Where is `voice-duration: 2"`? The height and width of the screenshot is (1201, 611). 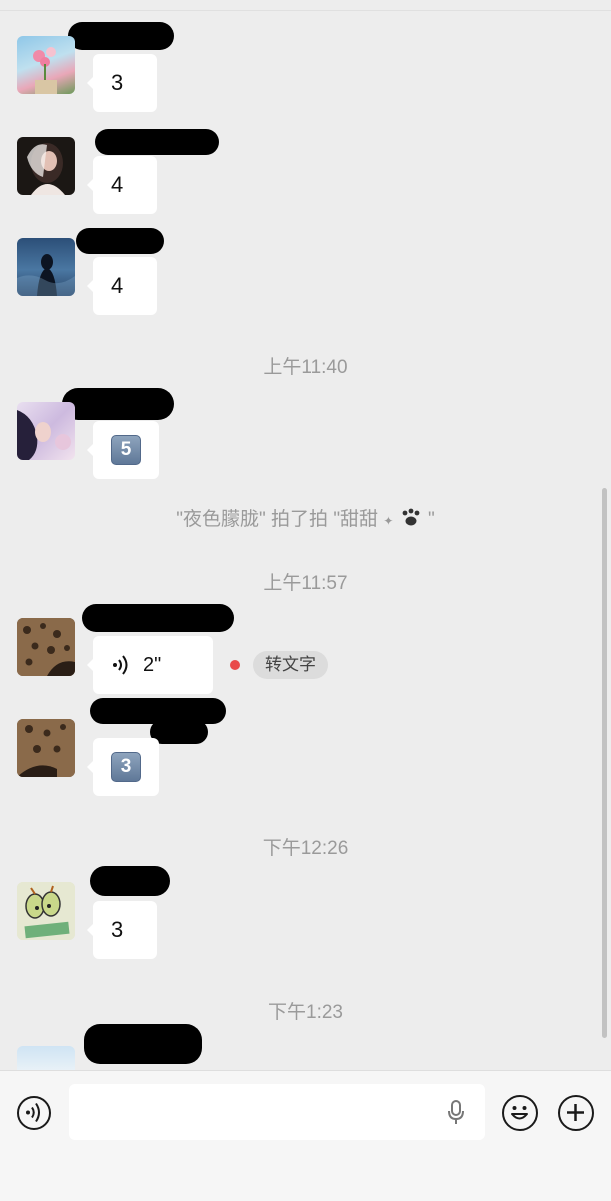 voice-duration: 2" is located at coordinates (152, 664).